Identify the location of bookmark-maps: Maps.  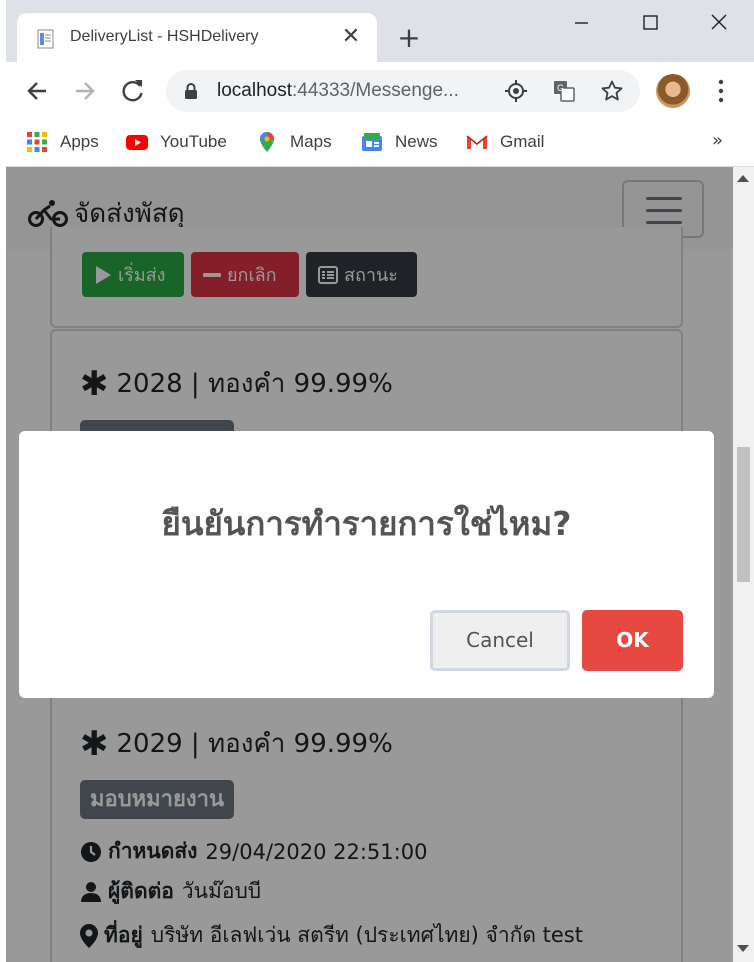
(294, 142).